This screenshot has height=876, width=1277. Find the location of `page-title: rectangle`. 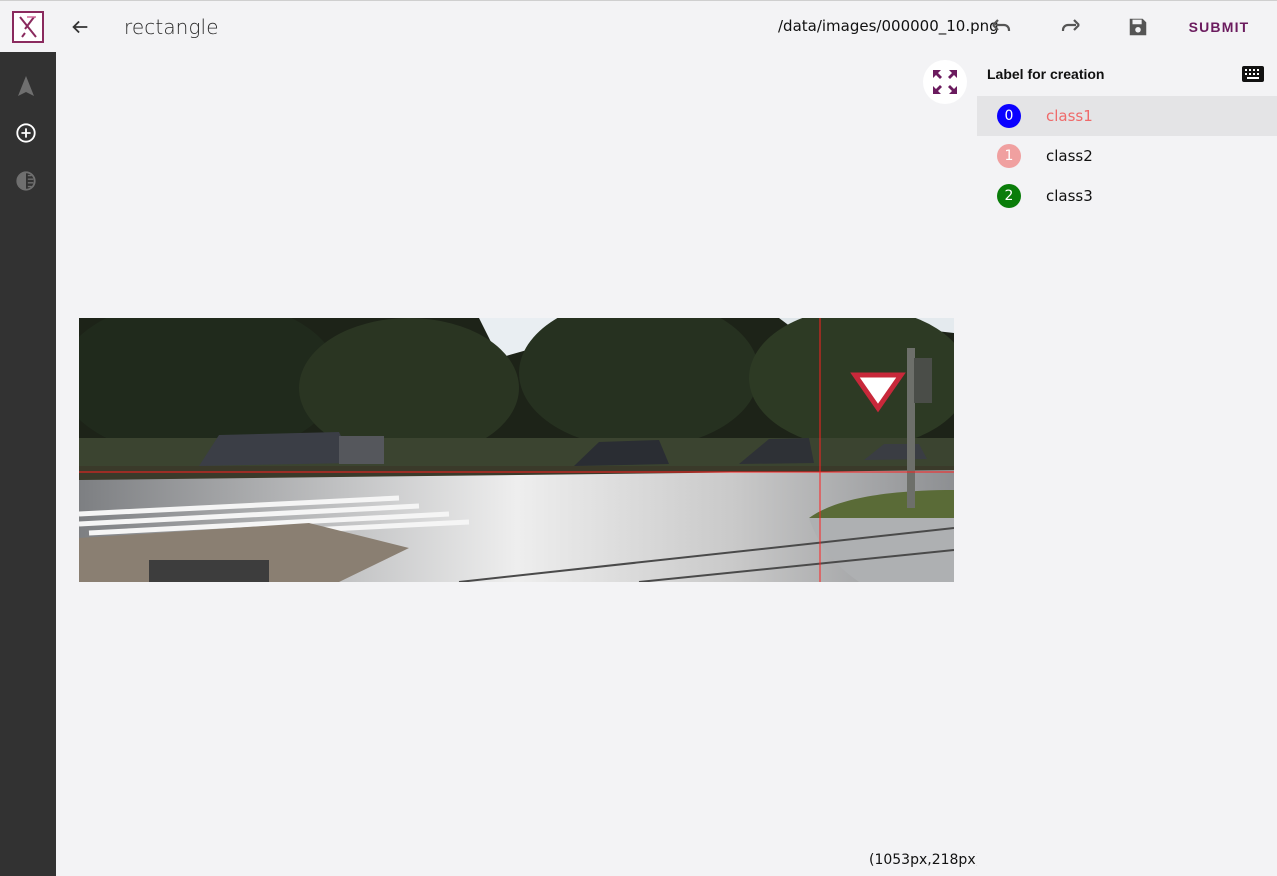

page-title: rectangle is located at coordinates (171, 27).